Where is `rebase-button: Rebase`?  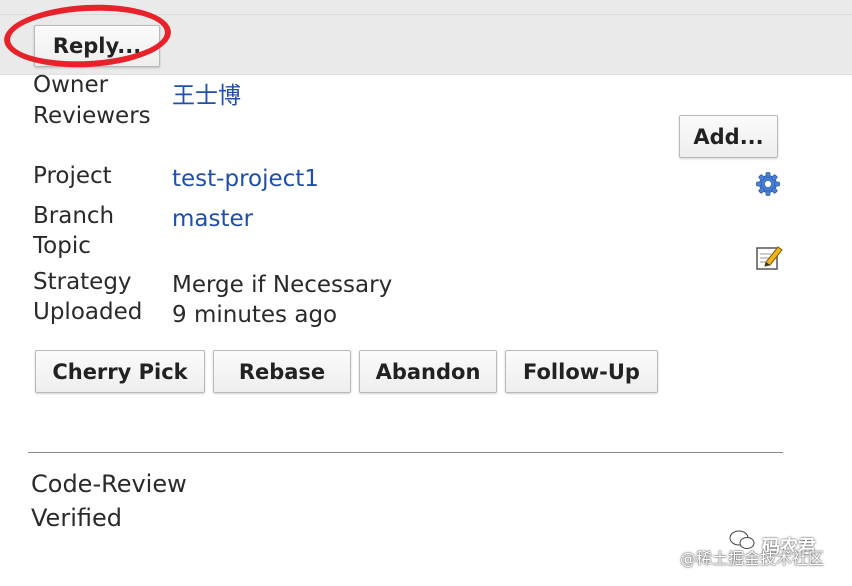 rebase-button: Rebase is located at coordinates (282, 371).